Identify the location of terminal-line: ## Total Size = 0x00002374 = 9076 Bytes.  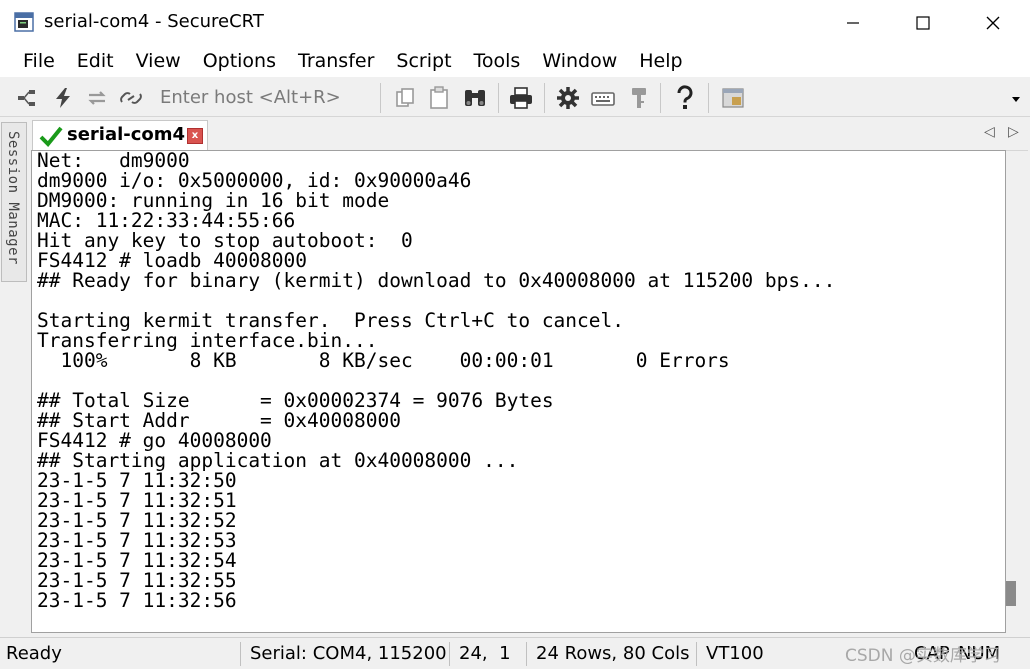
(295, 400).